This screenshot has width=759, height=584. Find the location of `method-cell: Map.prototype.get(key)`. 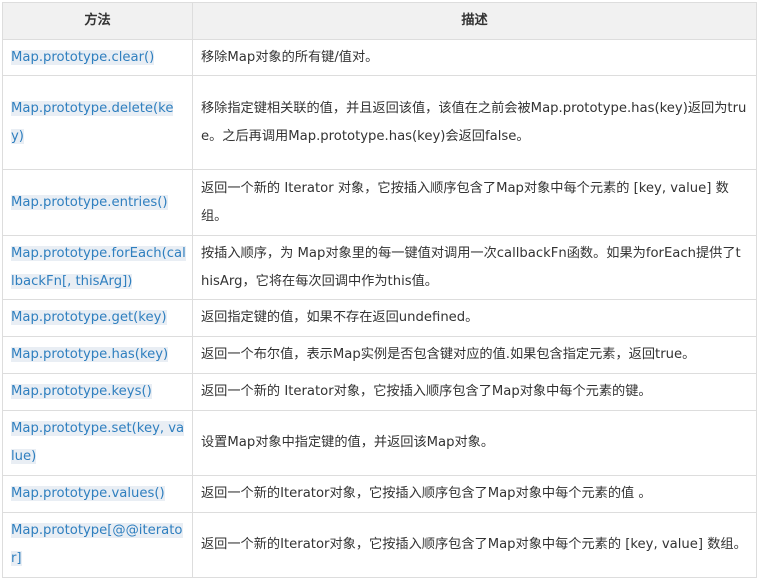

method-cell: Map.prototype.get(key) is located at coordinates (97, 318).